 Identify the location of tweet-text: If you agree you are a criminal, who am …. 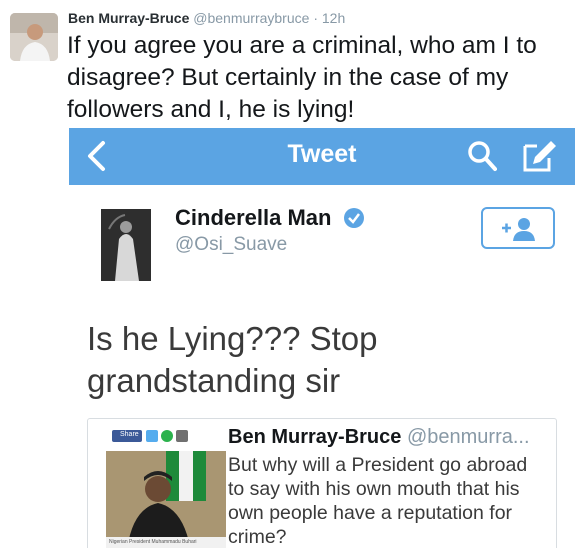
(302, 77).